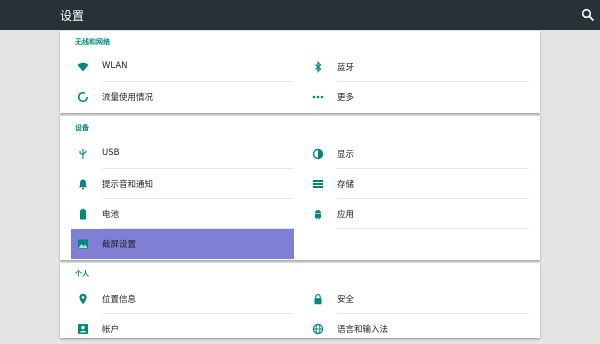 This screenshot has width=600, height=344. What do you see at coordinates (363, 330) in the screenshot?
I see `setting-label: 语言和输入法` at bounding box center [363, 330].